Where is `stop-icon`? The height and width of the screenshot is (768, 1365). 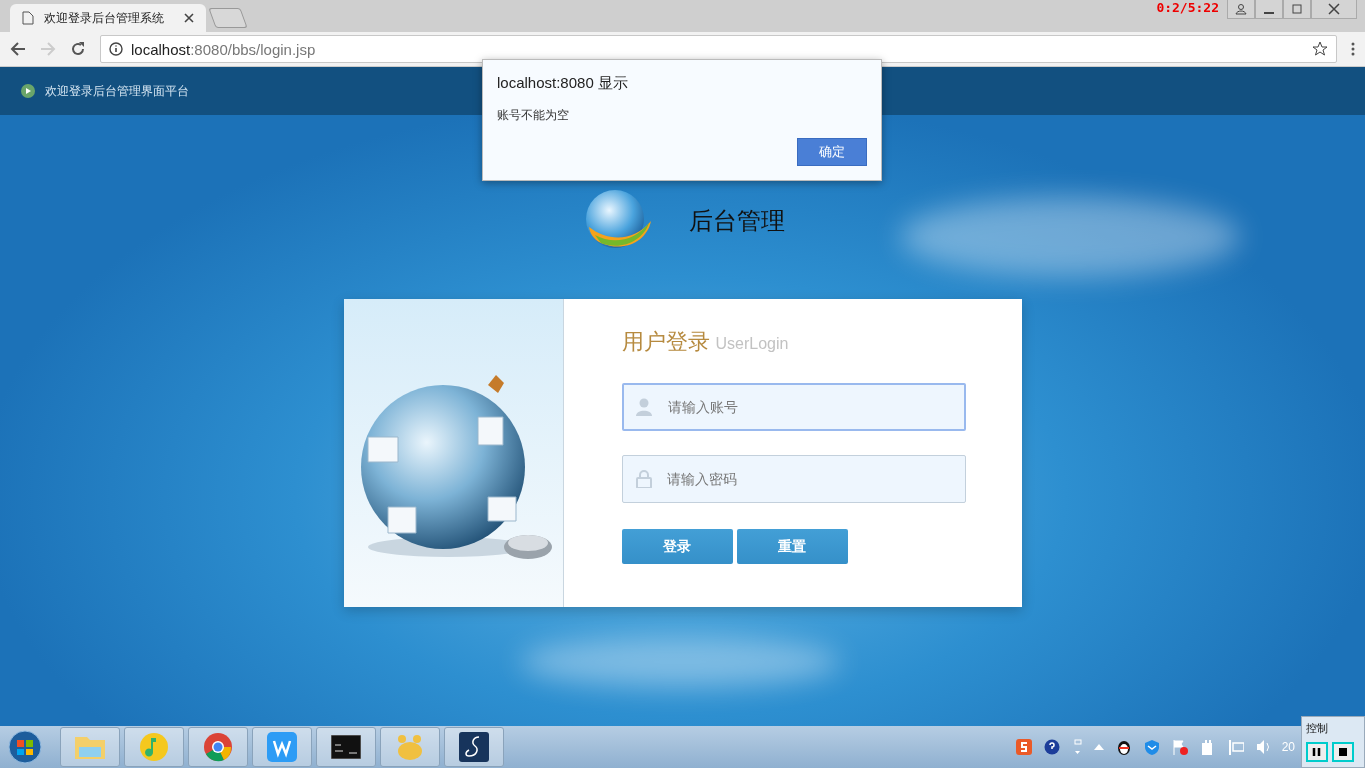 stop-icon is located at coordinates (1343, 752).